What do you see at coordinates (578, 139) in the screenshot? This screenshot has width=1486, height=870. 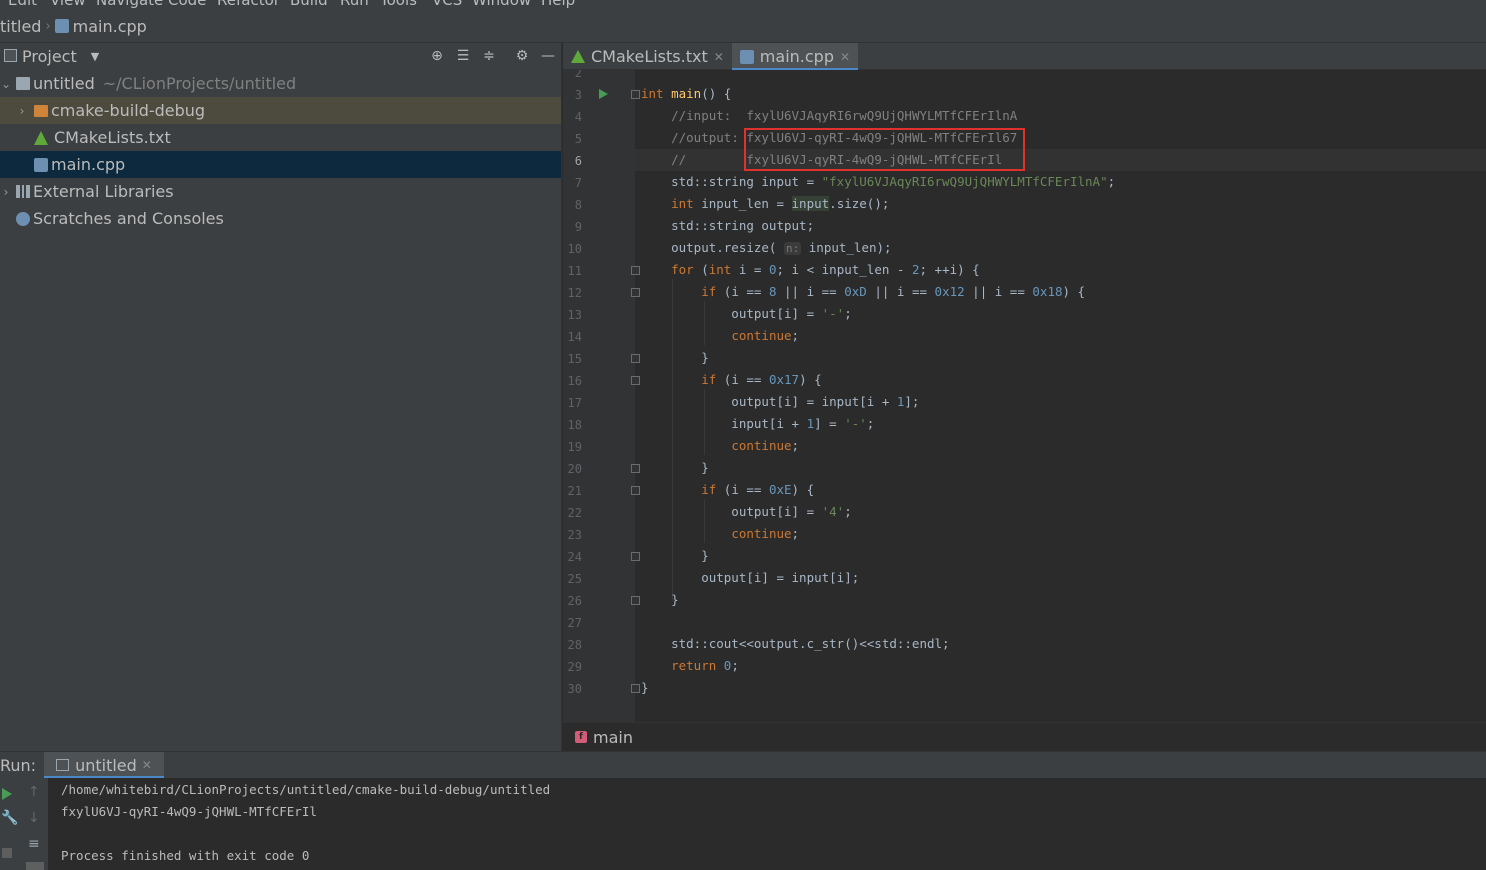 I see `line-number: 5` at bounding box center [578, 139].